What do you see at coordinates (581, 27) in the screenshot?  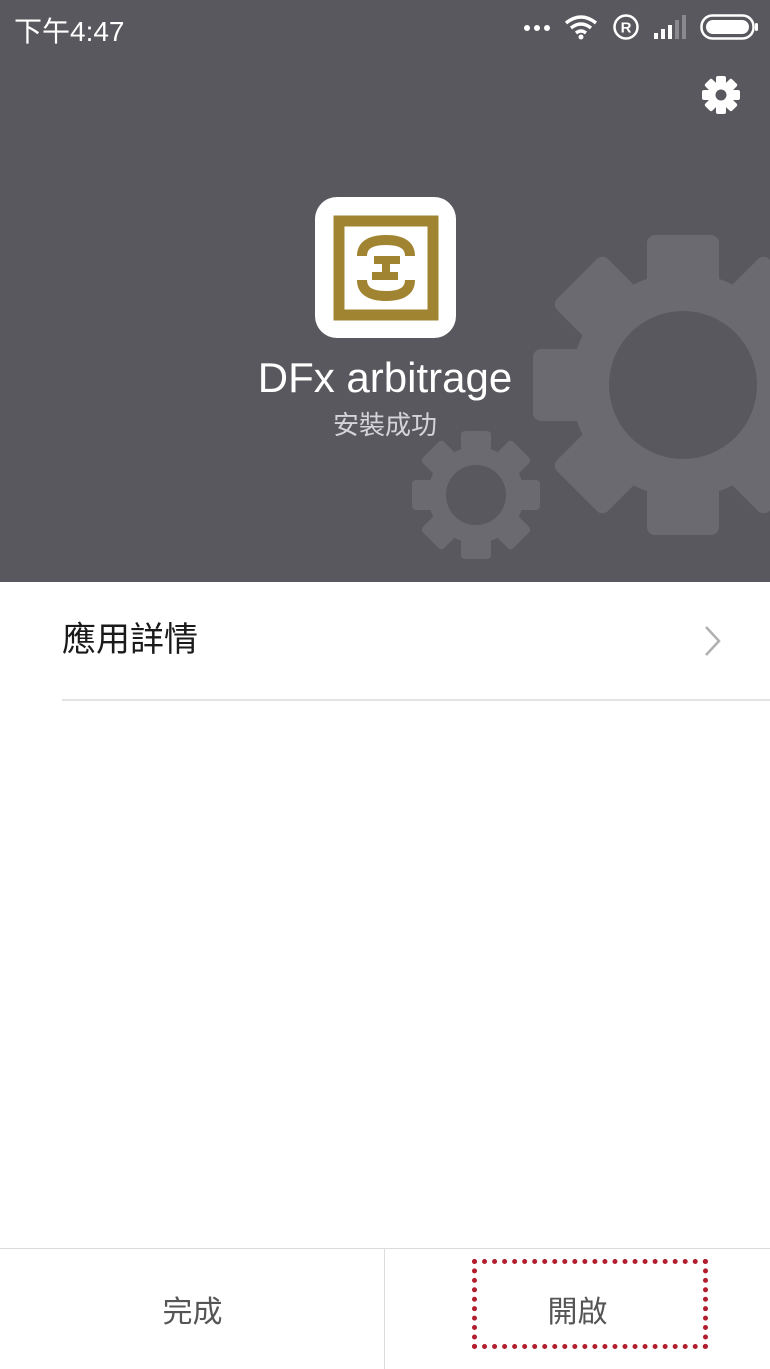 I see `wifi-icon` at bounding box center [581, 27].